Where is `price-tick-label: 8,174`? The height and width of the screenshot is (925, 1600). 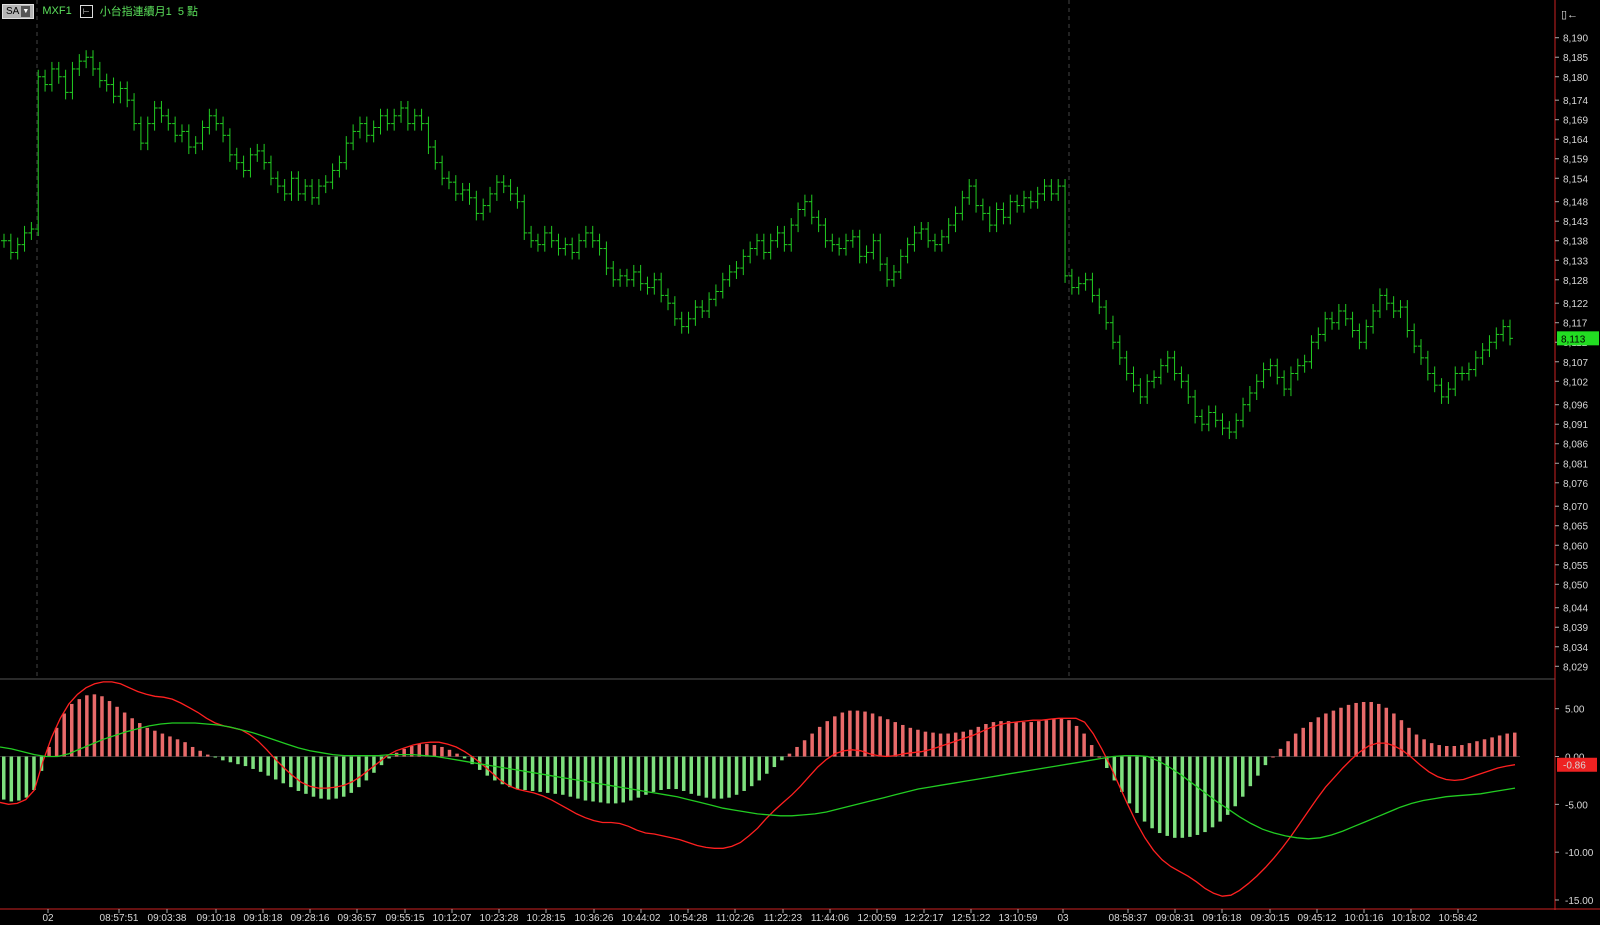
price-tick-label: 8,174 is located at coordinates (1575, 101).